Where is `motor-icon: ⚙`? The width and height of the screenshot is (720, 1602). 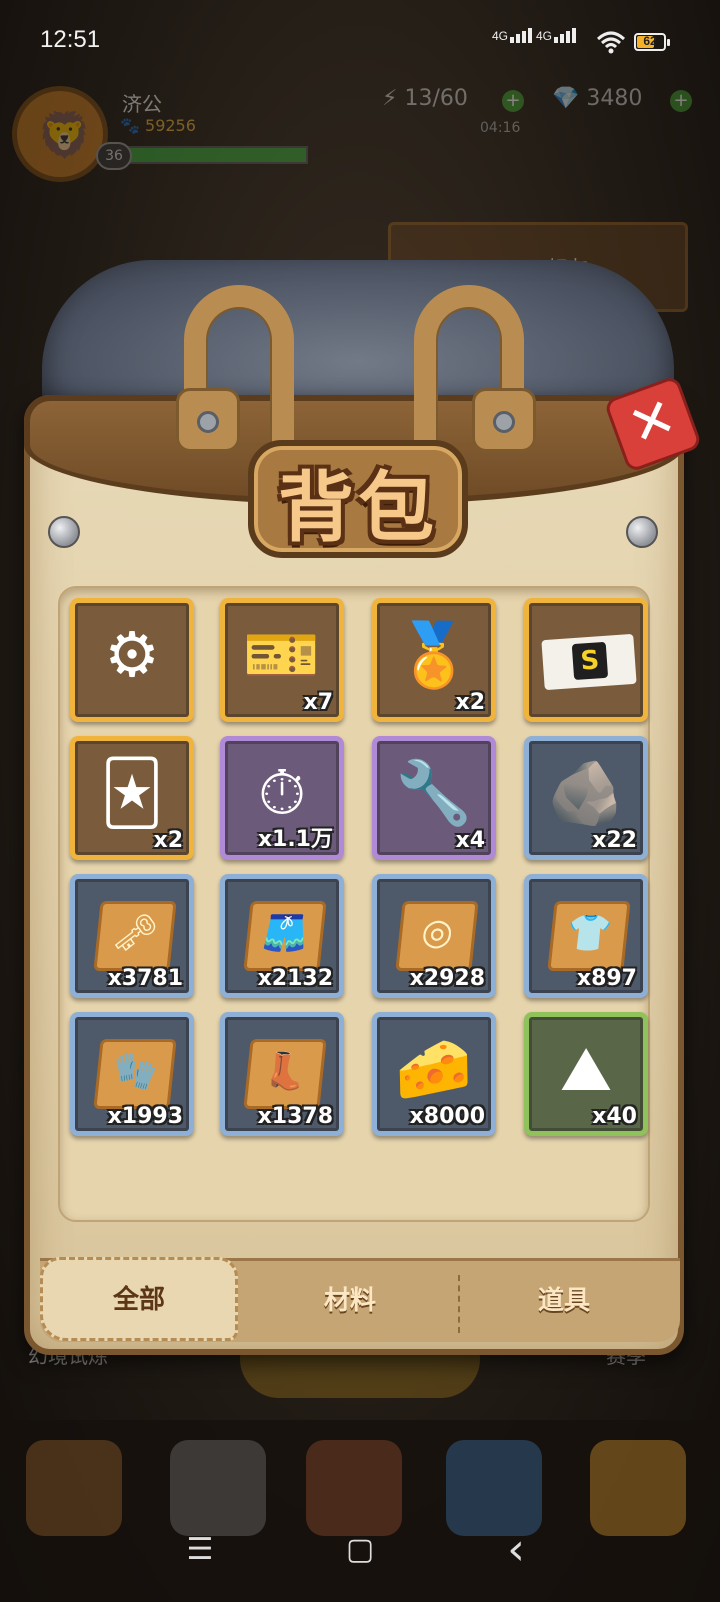
motor-icon: ⚙ is located at coordinates (132, 654).